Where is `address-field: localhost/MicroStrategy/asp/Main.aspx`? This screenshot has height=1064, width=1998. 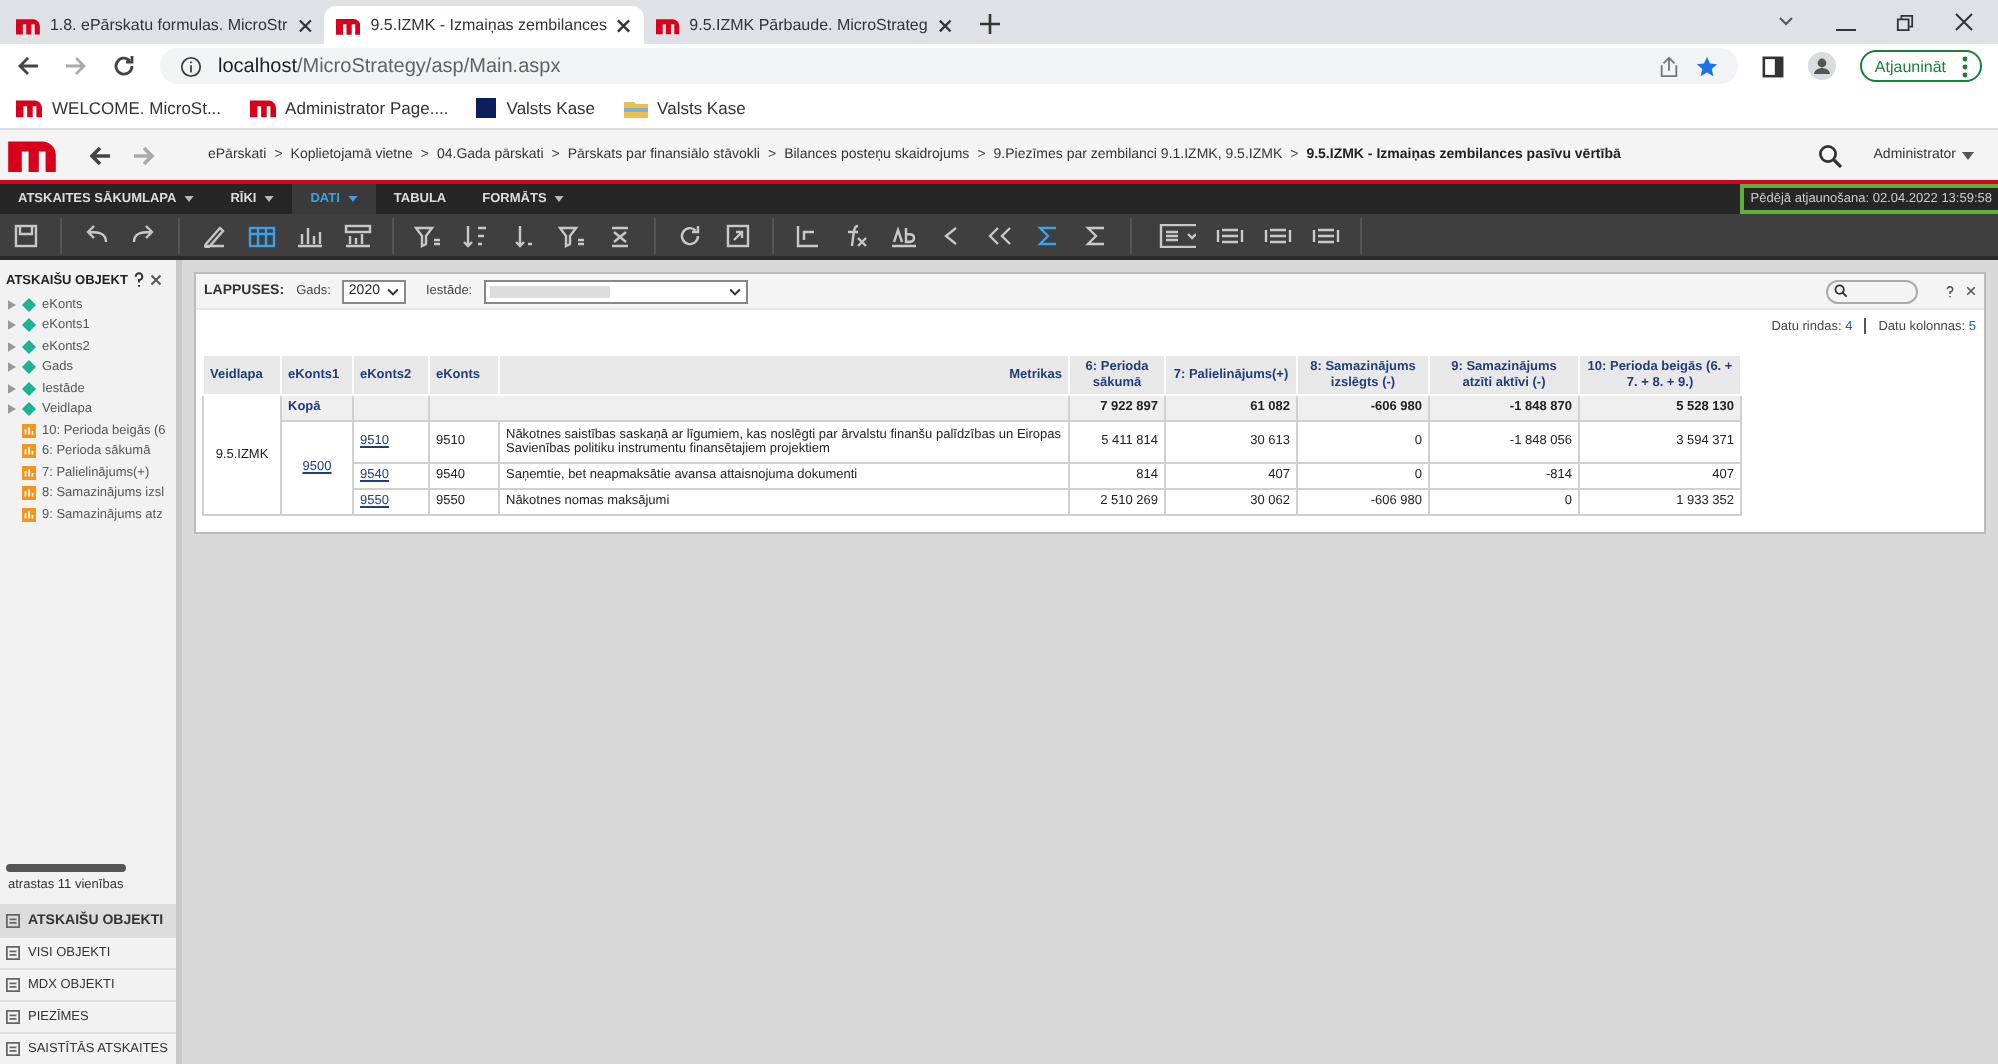 address-field: localhost/MicroStrategy/asp/Main.aspx is located at coordinates (949, 66).